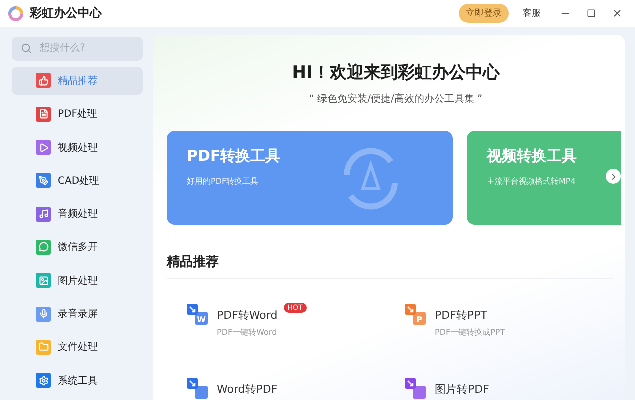  I want to click on login-button: 立即登录, so click(484, 13).